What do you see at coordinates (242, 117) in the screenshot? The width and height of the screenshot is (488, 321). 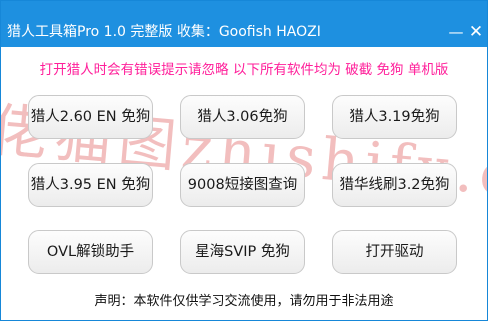 I see `hunter-3-06-button: 猎人3.06免狗` at bounding box center [242, 117].